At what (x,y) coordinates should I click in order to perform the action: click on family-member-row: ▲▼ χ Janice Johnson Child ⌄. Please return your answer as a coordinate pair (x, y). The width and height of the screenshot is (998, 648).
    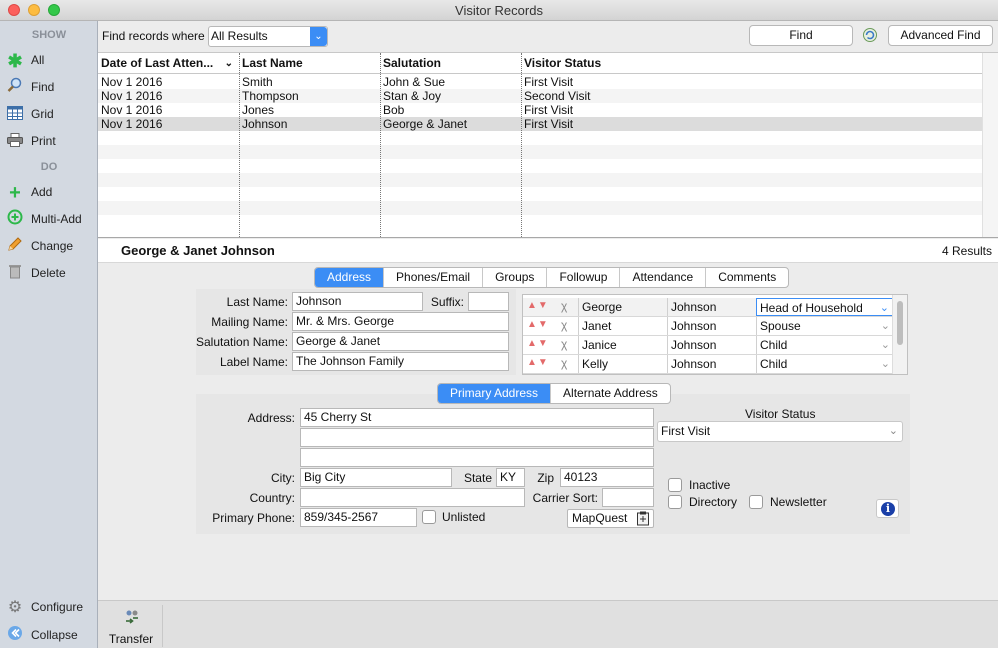
    Looking at the image, I should click on (708, 345).